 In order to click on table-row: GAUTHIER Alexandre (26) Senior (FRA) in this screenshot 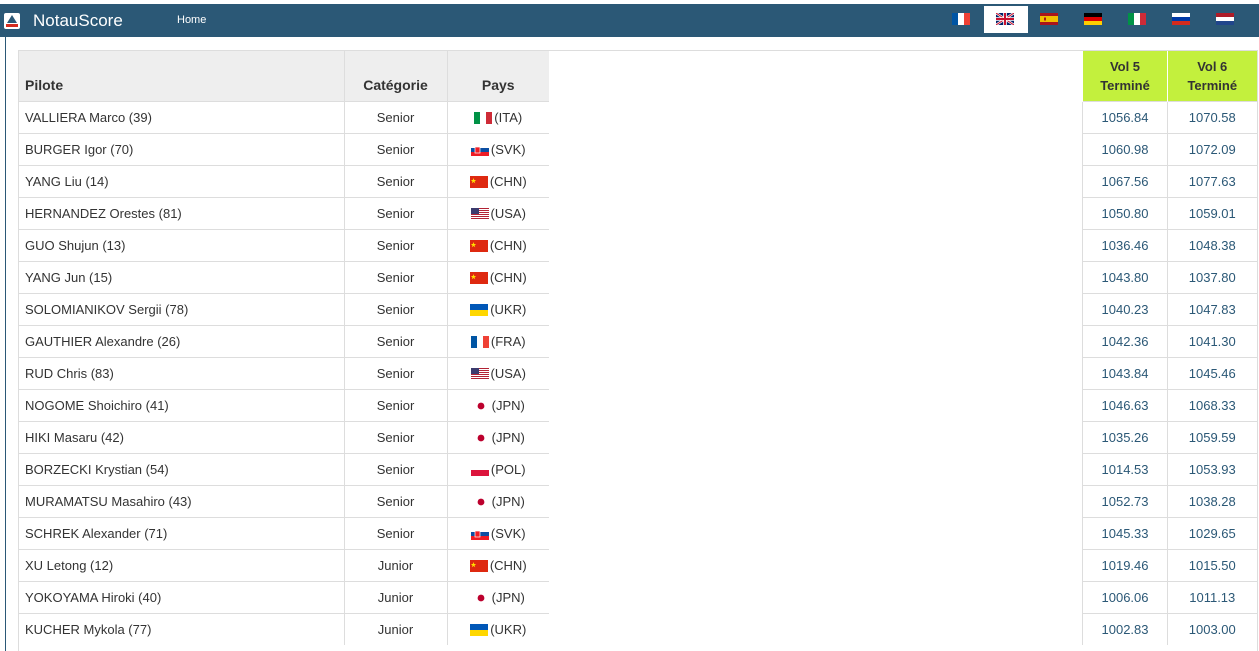, I will do `click(284, 340)`.